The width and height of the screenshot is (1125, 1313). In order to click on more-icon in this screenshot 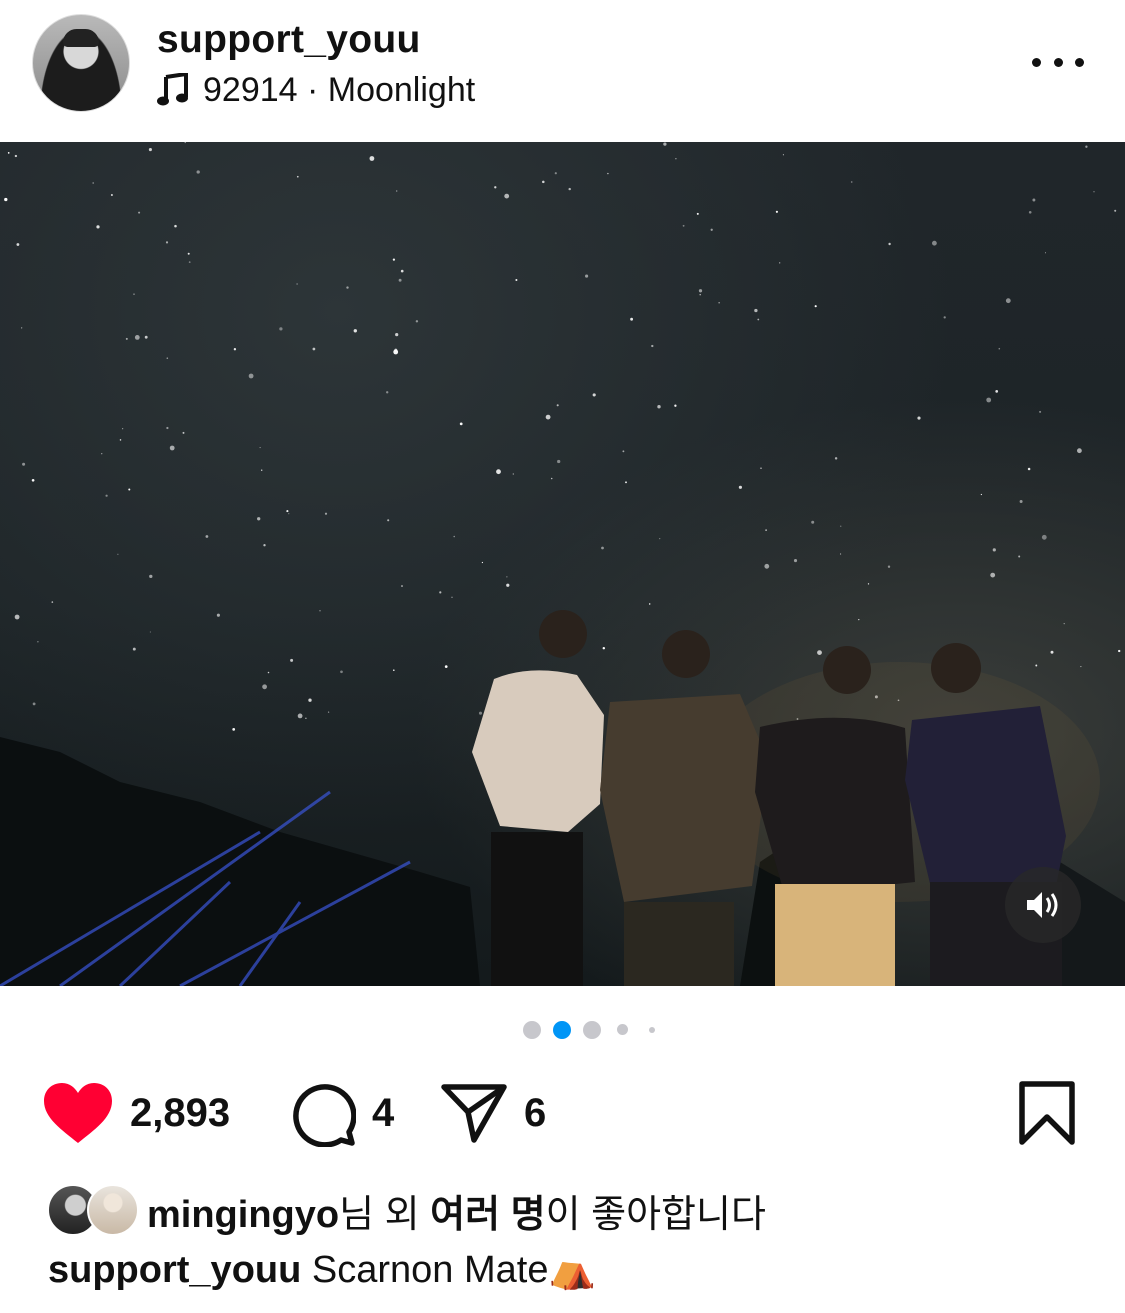, I will do `click(1058, 62)`.